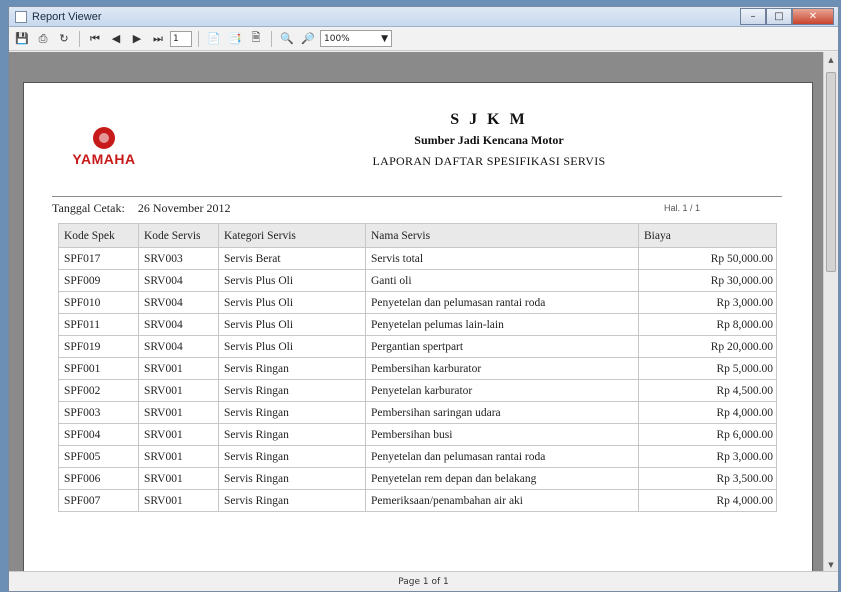  Describe the element at coordinates (502, 346) in the screenshot. I see `service-name-cell: Pergantian spertpart` at that location.